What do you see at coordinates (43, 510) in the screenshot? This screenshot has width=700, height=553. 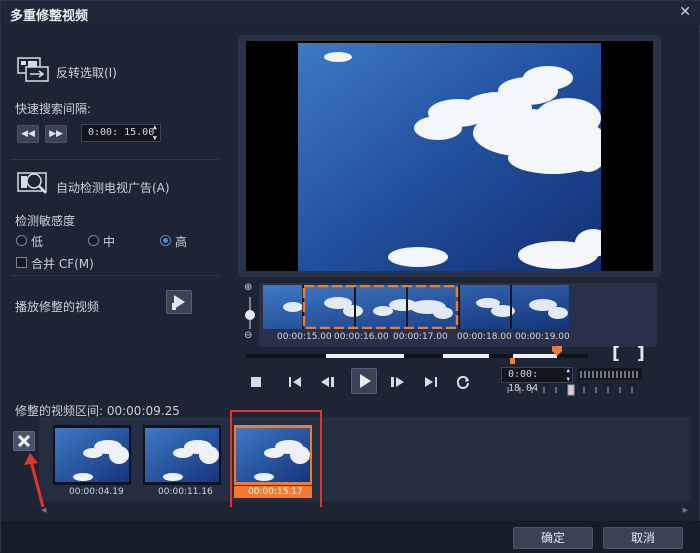 I see `scroll-left-icon: ◀` at bounding box center [43, 510].